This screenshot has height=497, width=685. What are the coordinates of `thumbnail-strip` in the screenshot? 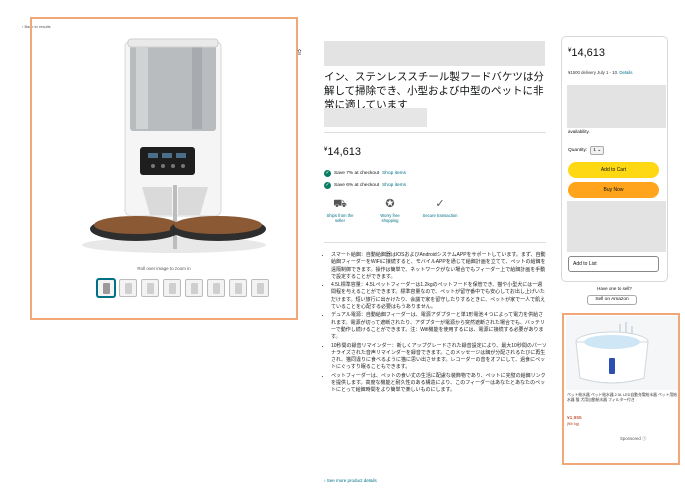 It's located at (183, 288).